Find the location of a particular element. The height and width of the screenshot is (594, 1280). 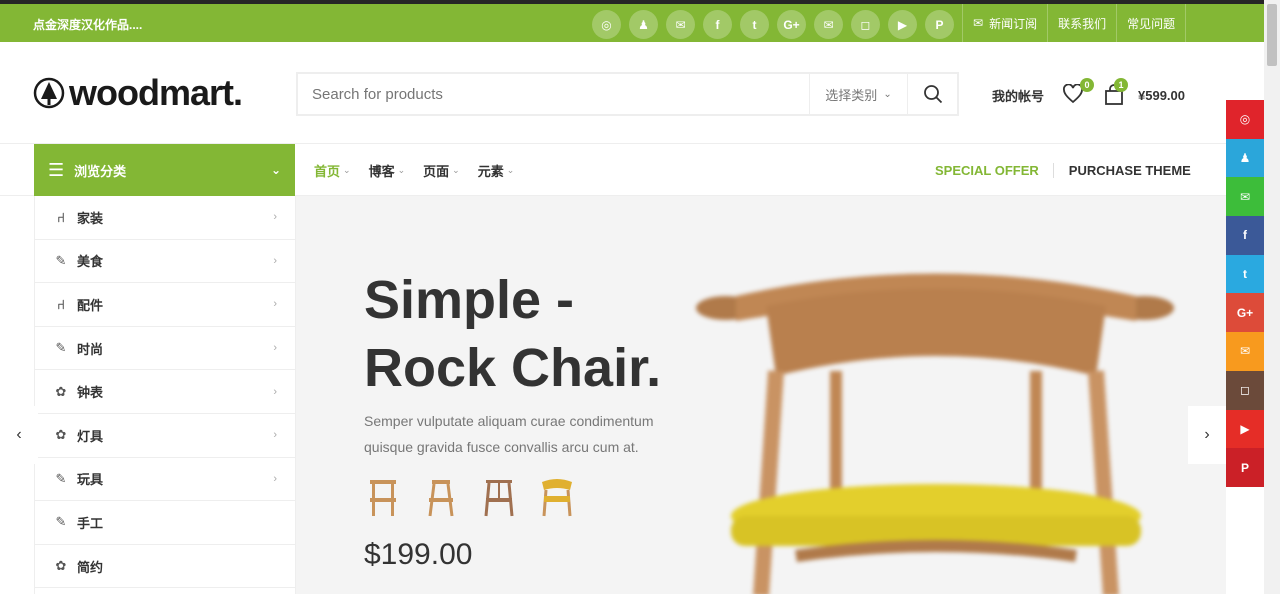

facebook-social-button: f is located at coordinates (717, 24).